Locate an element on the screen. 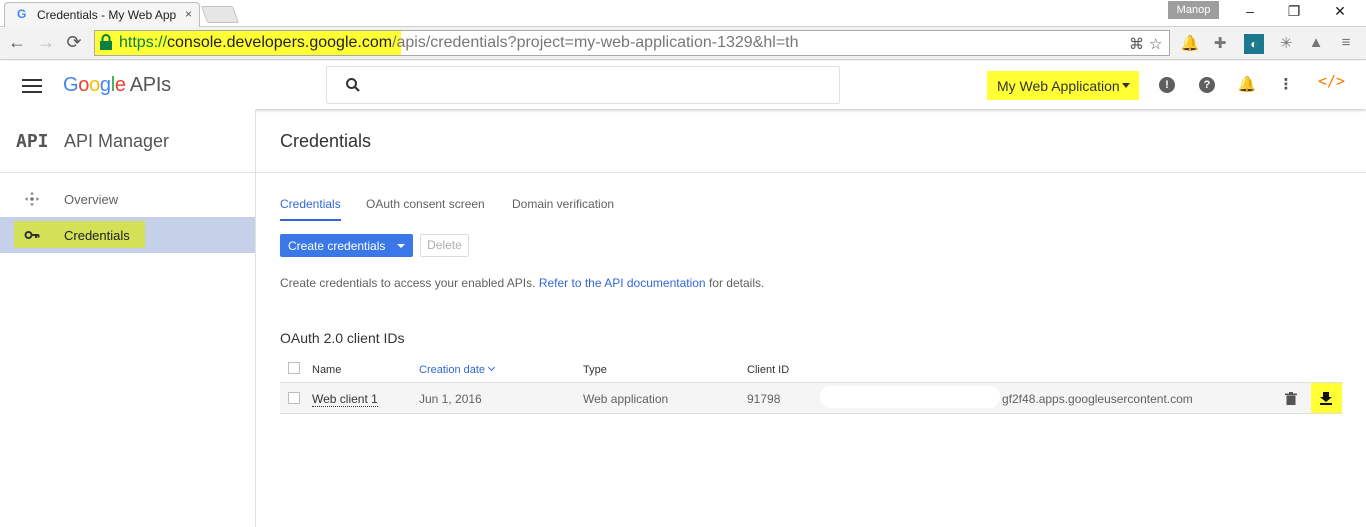 The height and width of the screenshot is (527, 1366). extension-puzzle-icon: ✚ is located at coordinates (1220, 44).